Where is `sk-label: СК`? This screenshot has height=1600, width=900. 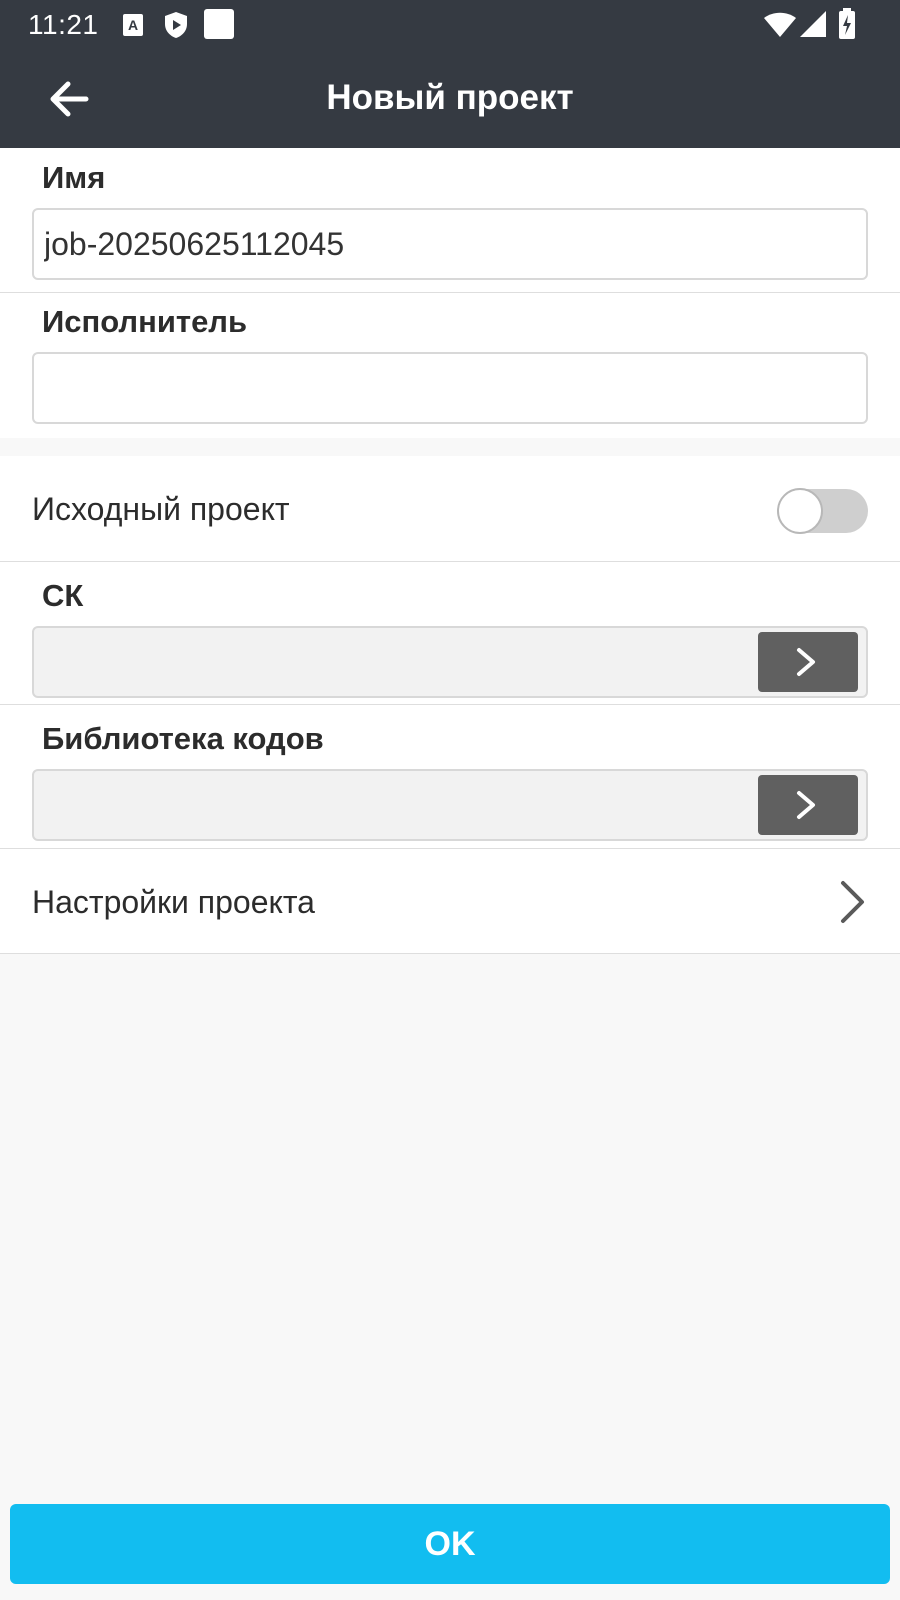 sk-label: СК is located at coordinates (63, 595).